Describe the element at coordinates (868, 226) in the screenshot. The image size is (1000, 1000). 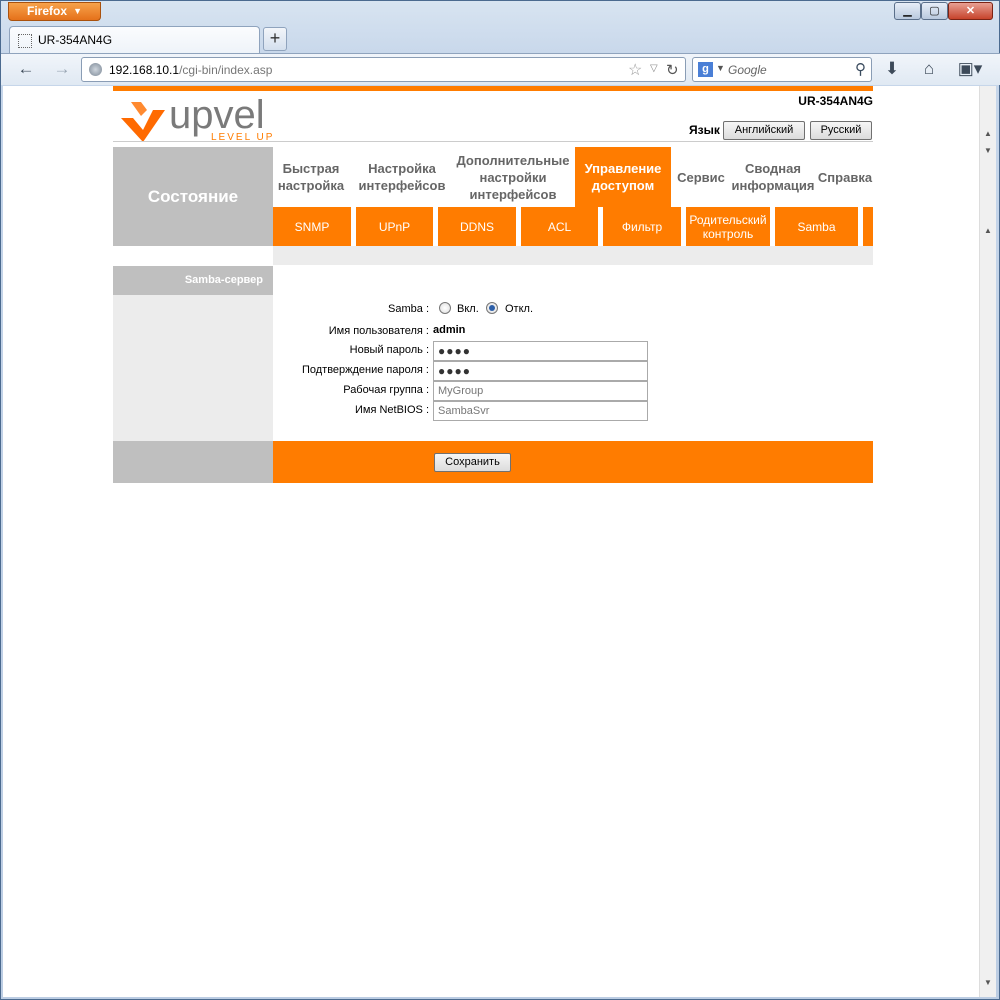
I see `subnav-overflow` at that location.